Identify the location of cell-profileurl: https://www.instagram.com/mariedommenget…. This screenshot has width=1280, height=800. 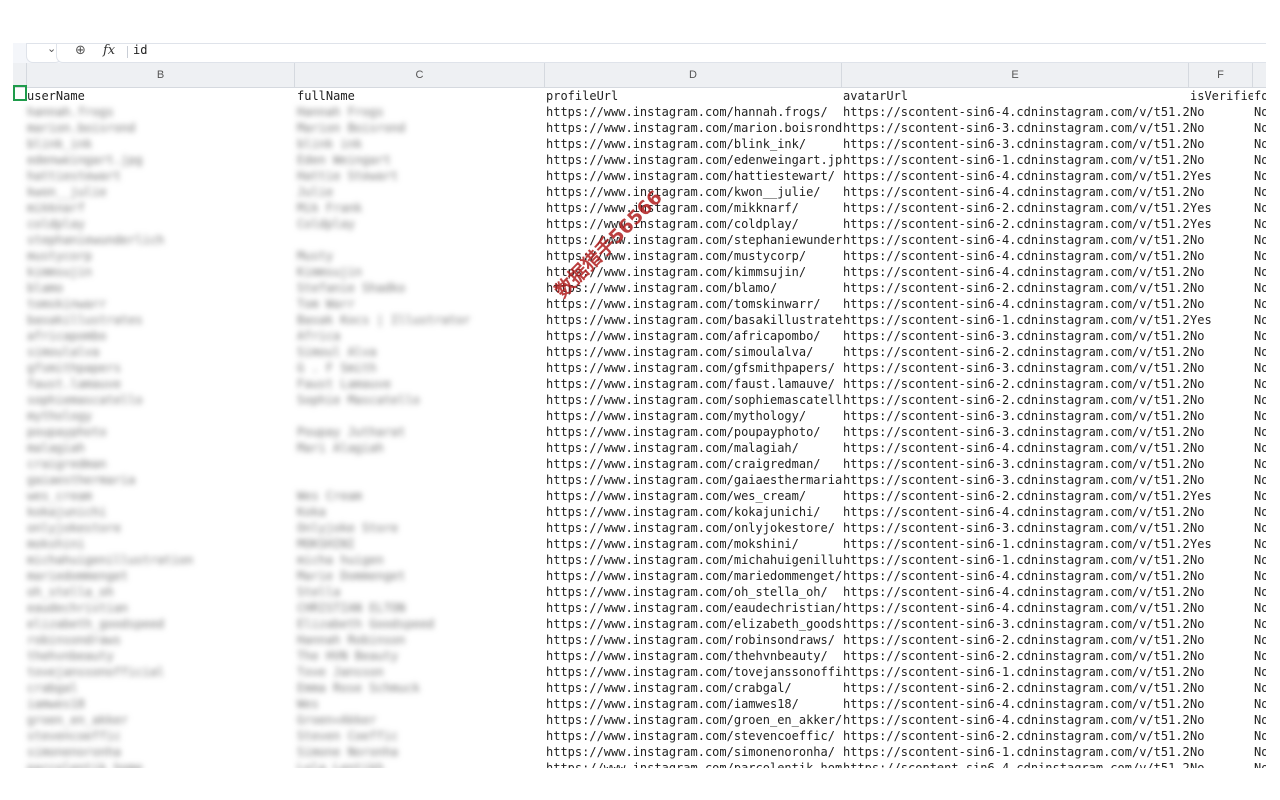
(694, 576).